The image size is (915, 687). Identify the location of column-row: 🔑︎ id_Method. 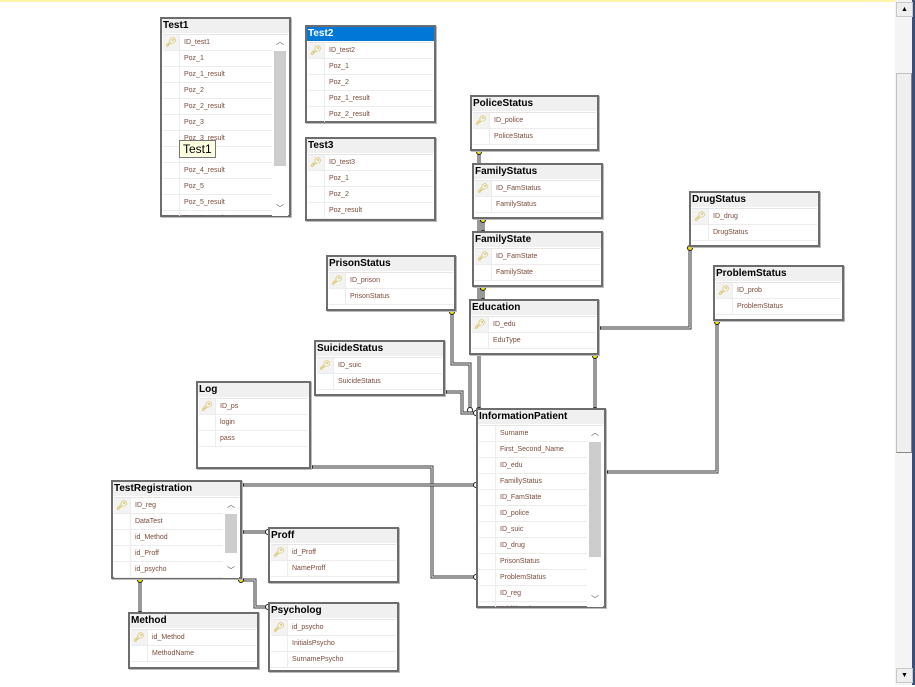
(193, 638).